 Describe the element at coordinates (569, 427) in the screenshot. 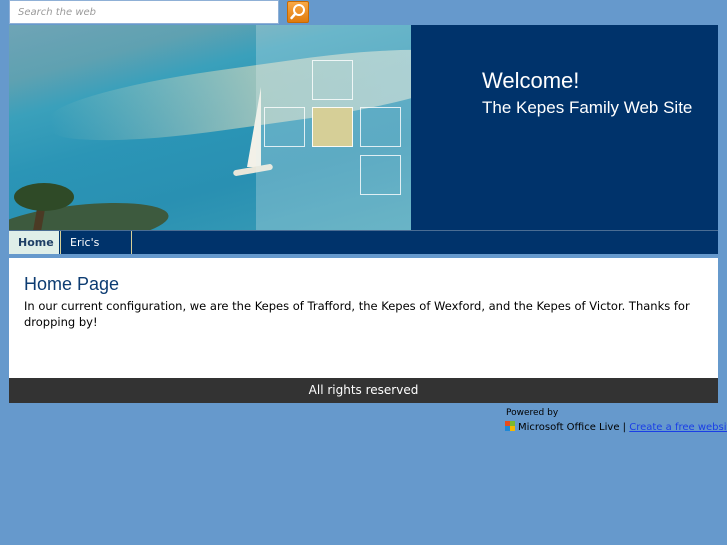

I see `office-live-name: Microsoft Office Live` at that location.